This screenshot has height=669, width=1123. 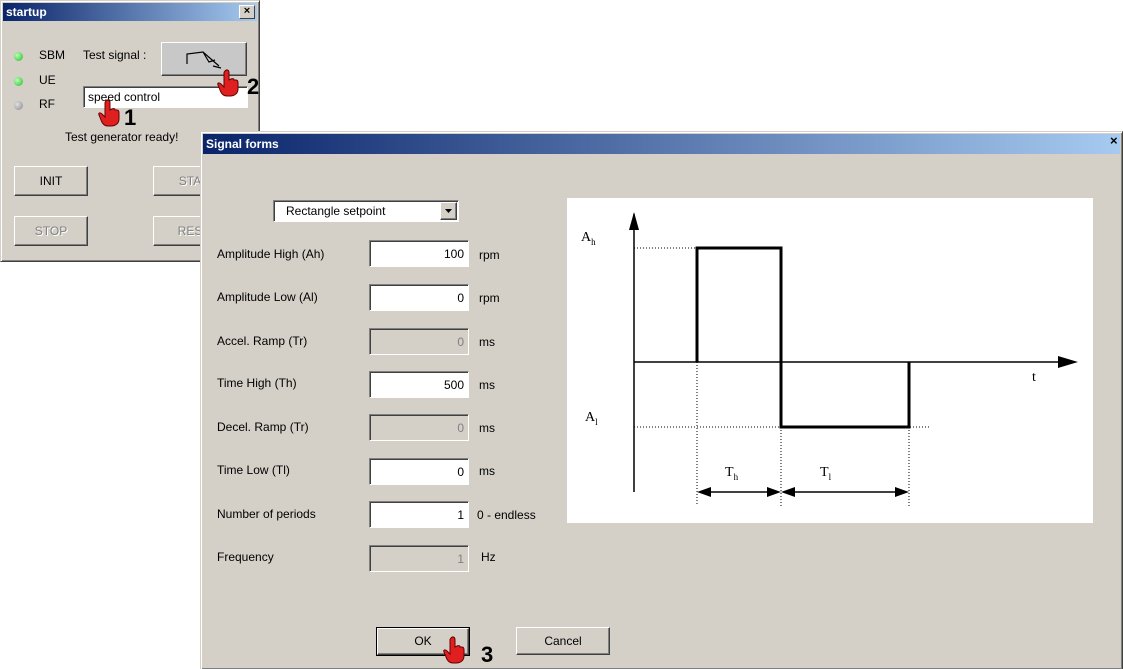 I want to click on start-button-label: STA, so click(x=190, y=181).